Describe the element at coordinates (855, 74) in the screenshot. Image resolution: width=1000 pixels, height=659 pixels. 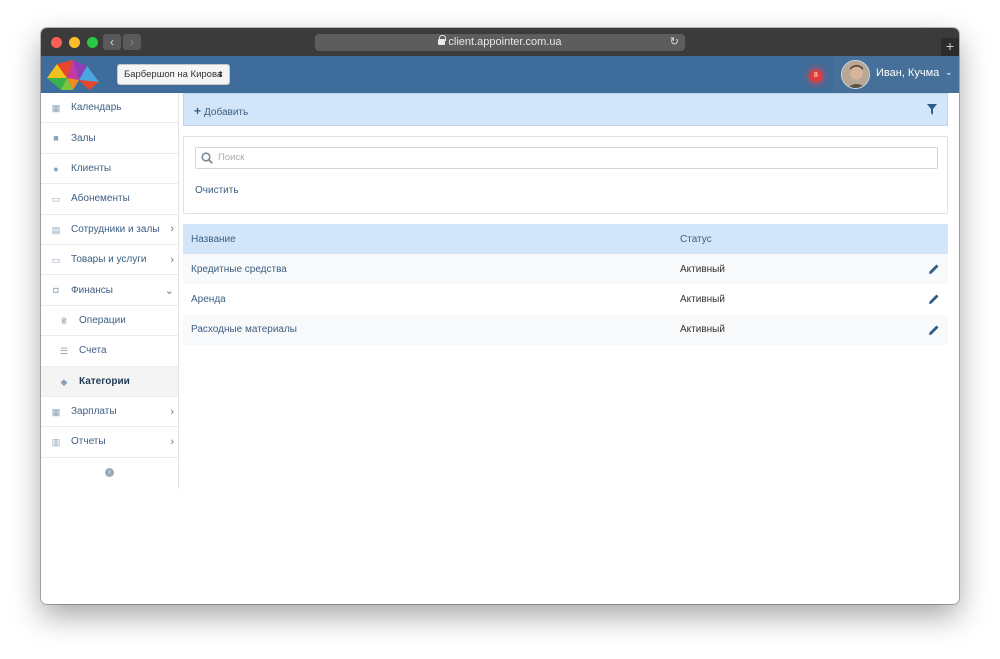
I see `avatar` at that location.